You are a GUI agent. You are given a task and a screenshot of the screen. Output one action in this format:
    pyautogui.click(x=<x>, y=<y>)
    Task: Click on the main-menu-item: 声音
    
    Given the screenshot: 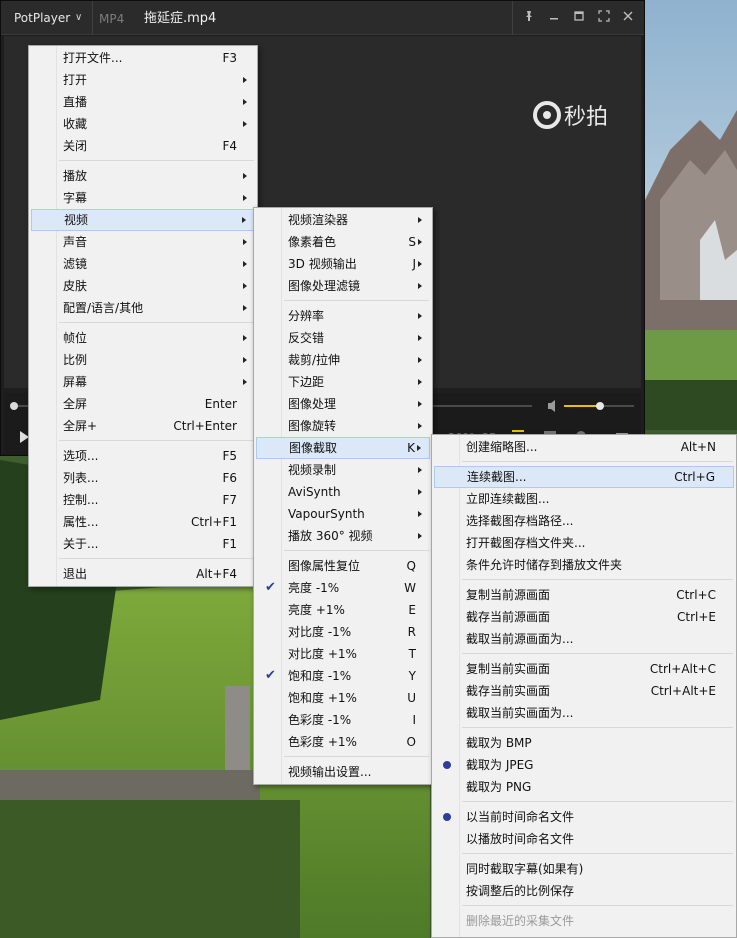 What is the action you would take?
    pyautogui.click(x=143, y=242)
    